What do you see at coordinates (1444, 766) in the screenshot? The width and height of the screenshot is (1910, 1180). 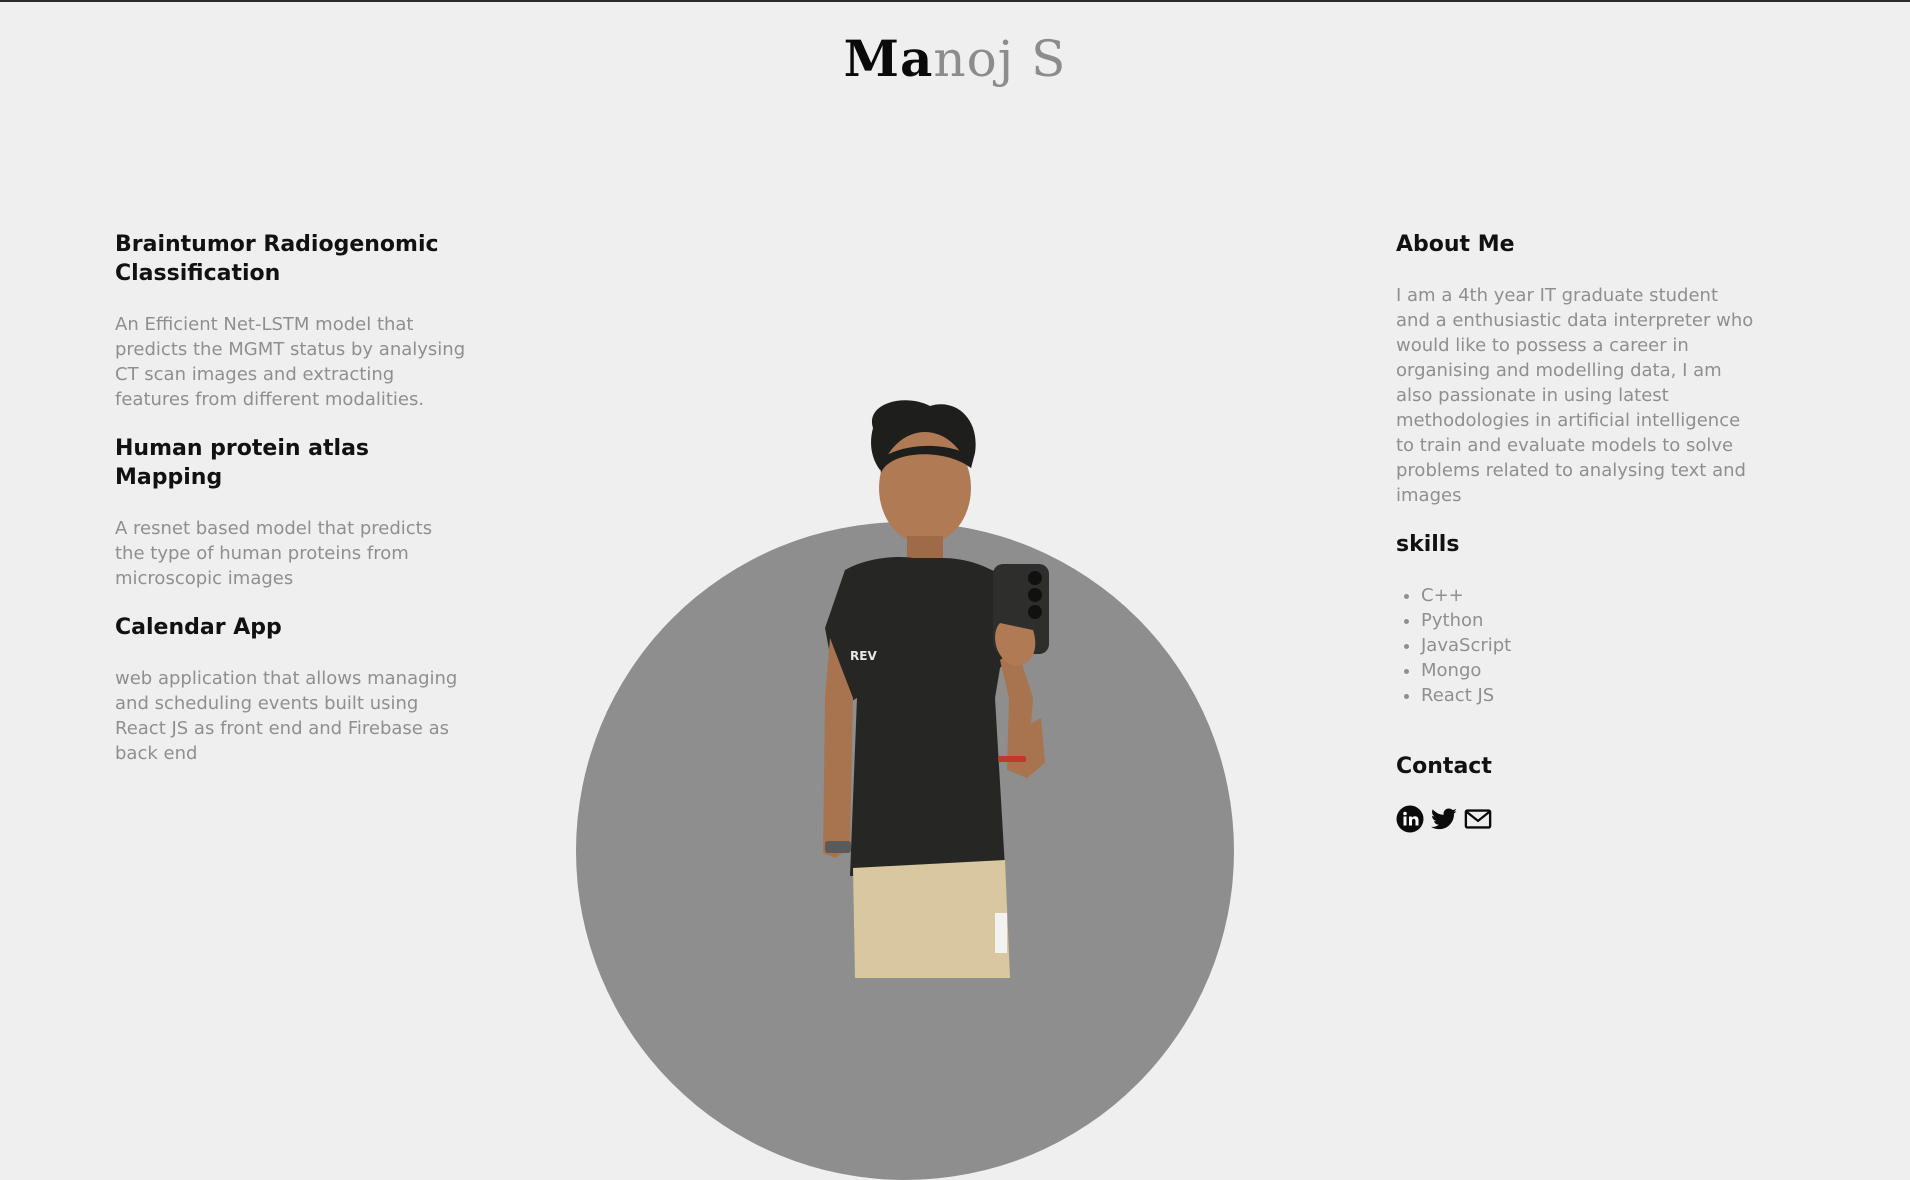 I see `contact-title: Contact` at bounding box center [1444, 766].